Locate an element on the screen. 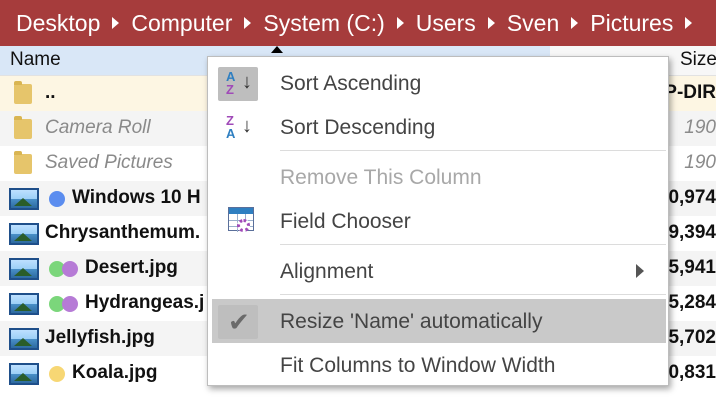 The image size is (716, 404). menu-item-label: Field Chooser is located at coordinates (345, 221).